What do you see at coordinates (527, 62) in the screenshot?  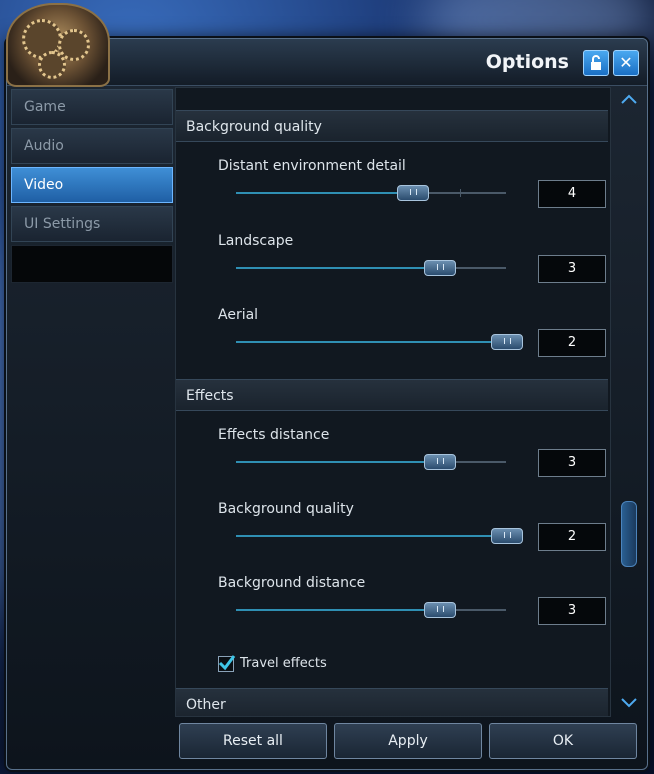 I see `window-title: Options` at bounding box center [527, 62].